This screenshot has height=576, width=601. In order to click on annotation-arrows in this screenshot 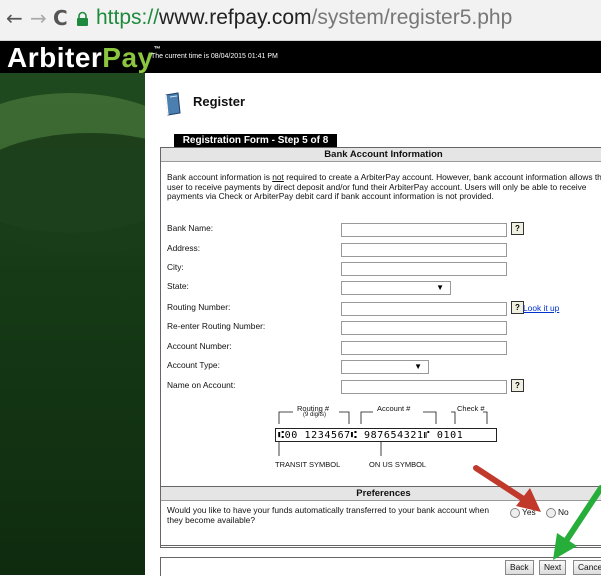, I will do `click(537, 512)`.